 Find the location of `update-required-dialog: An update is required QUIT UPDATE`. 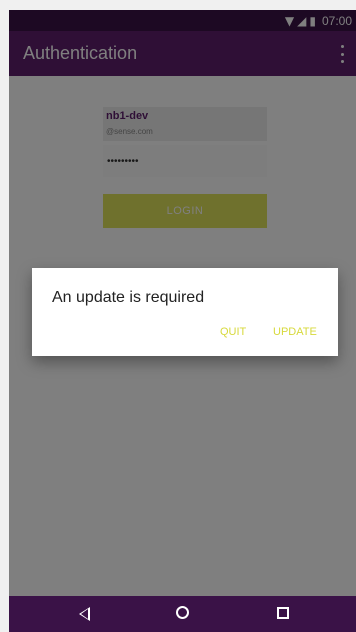

update-required-dialog: An update is required QUIT UPDATE is located at coordinates (185, 312).